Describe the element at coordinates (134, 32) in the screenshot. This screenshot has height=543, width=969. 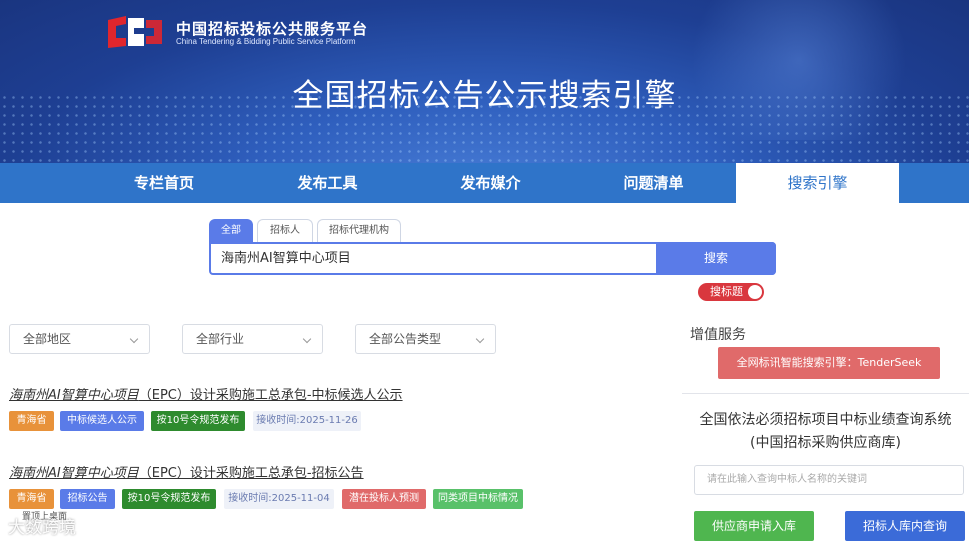
I see `platform-logo-icon` at that location.